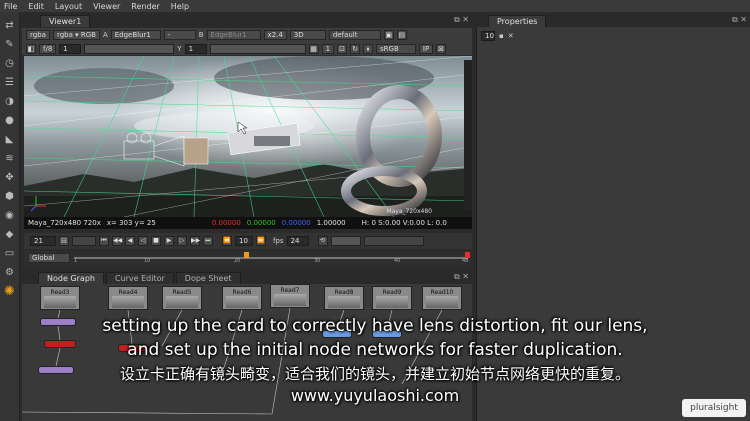  What do you see at coordinates (10, 291) in the screenshot?
I see `nuke-logo-icon: ✺` at bounding box center [10, 291].